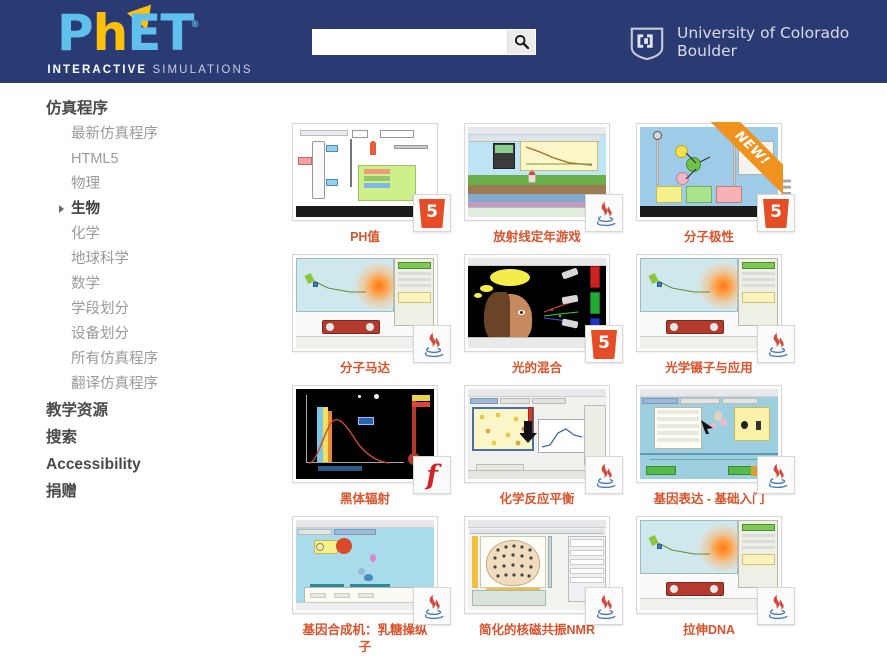 The height and width of the screenshot is (658, 887). Describe the element at coordinates (537, 368) in the screenshot. I see `simulation-title: 光的混合` at that location.